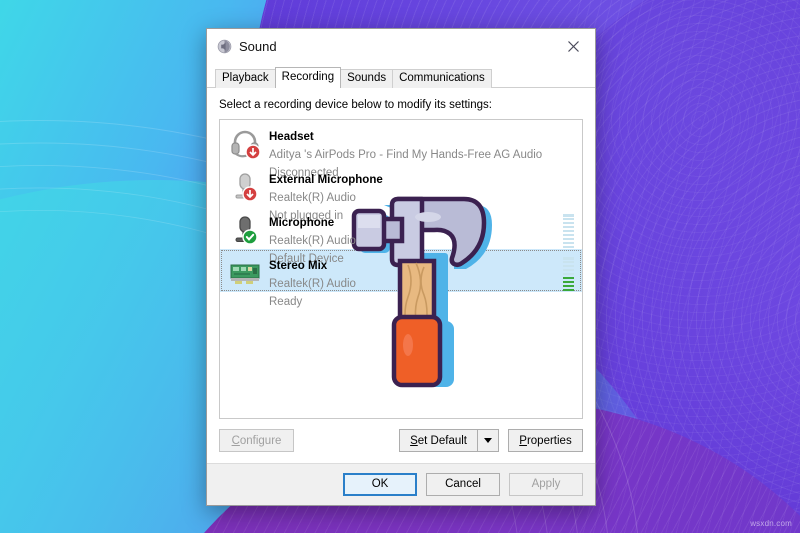 The height and width of the screenshot is (533, 800). I want to click on device-name: Stereo Mix, so click(298, 266).